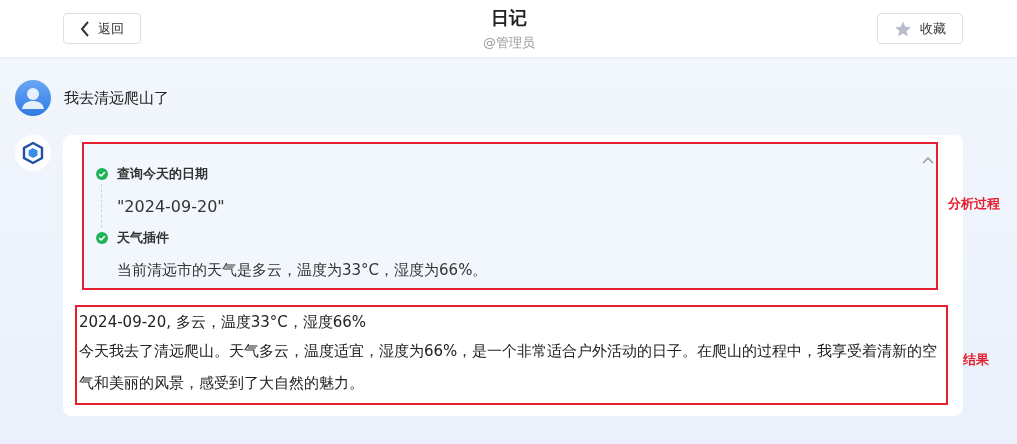  What do you see at coordinates (116, 98) in the screenshot?
I see `user-message: 我去清远爬山了` at bounding box center [116, 98].